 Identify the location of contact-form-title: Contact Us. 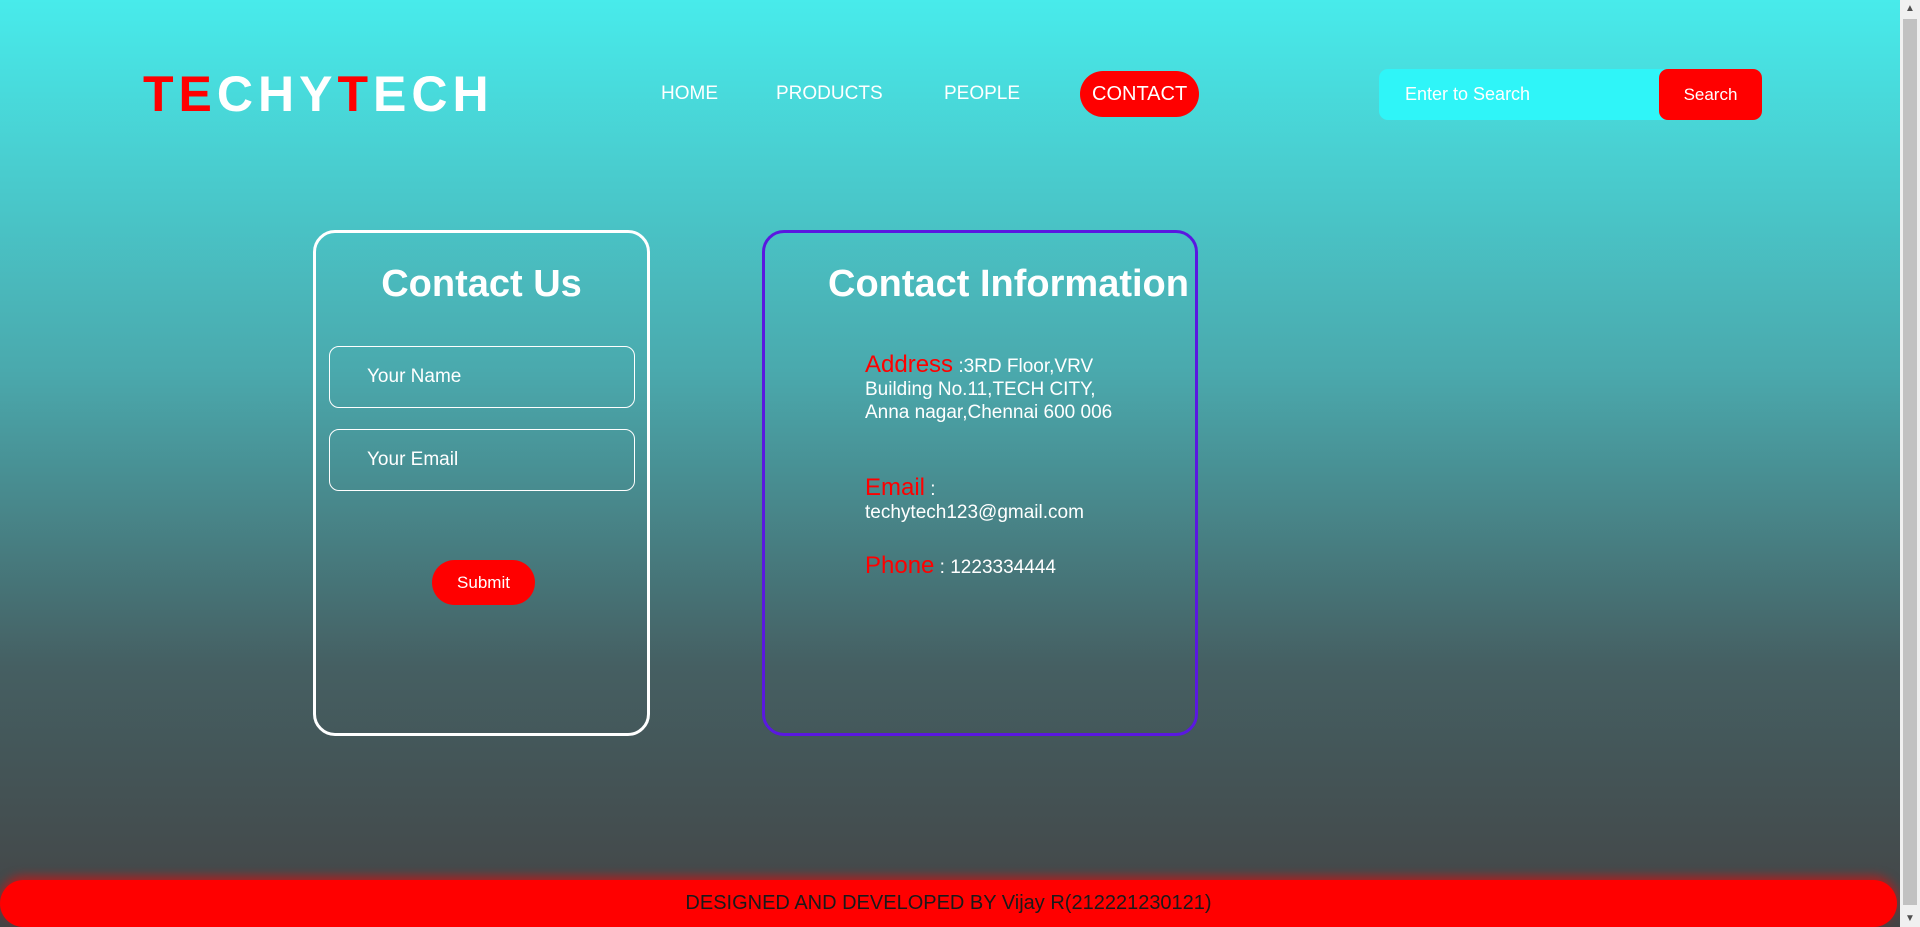
(481, 284).